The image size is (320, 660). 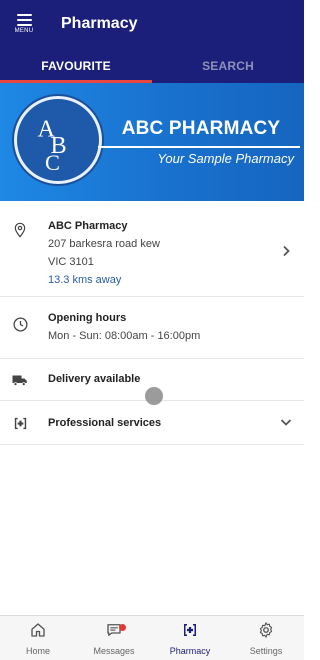 I want to click on menu-button: MENU, so click(x=24, y=24).